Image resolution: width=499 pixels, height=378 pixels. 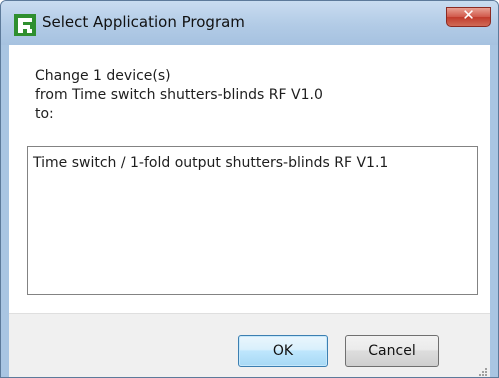 I want to click on close-button: ✕, so click(x=468, y=16).